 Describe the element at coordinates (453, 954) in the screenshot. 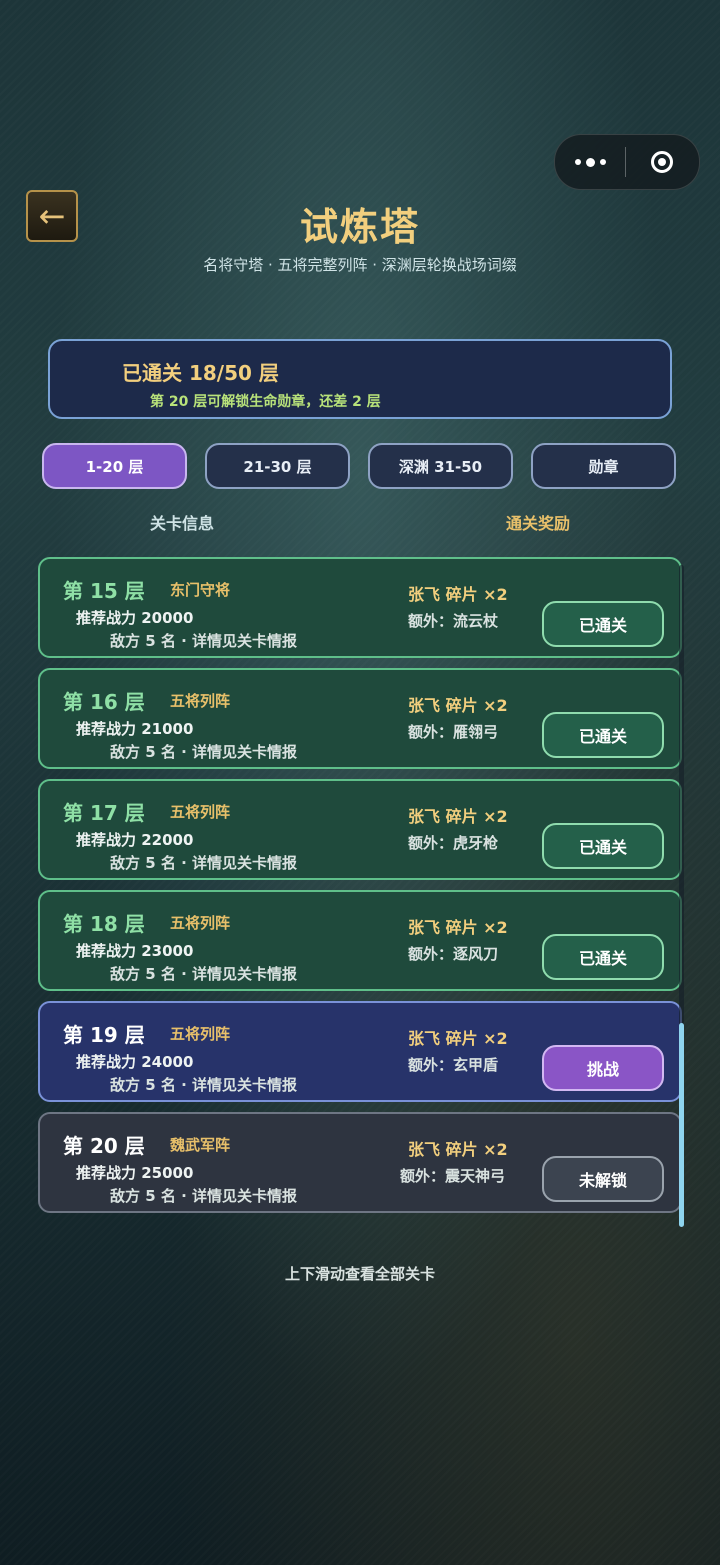

I see `level-extra: 额外：逐风刀` at that location.